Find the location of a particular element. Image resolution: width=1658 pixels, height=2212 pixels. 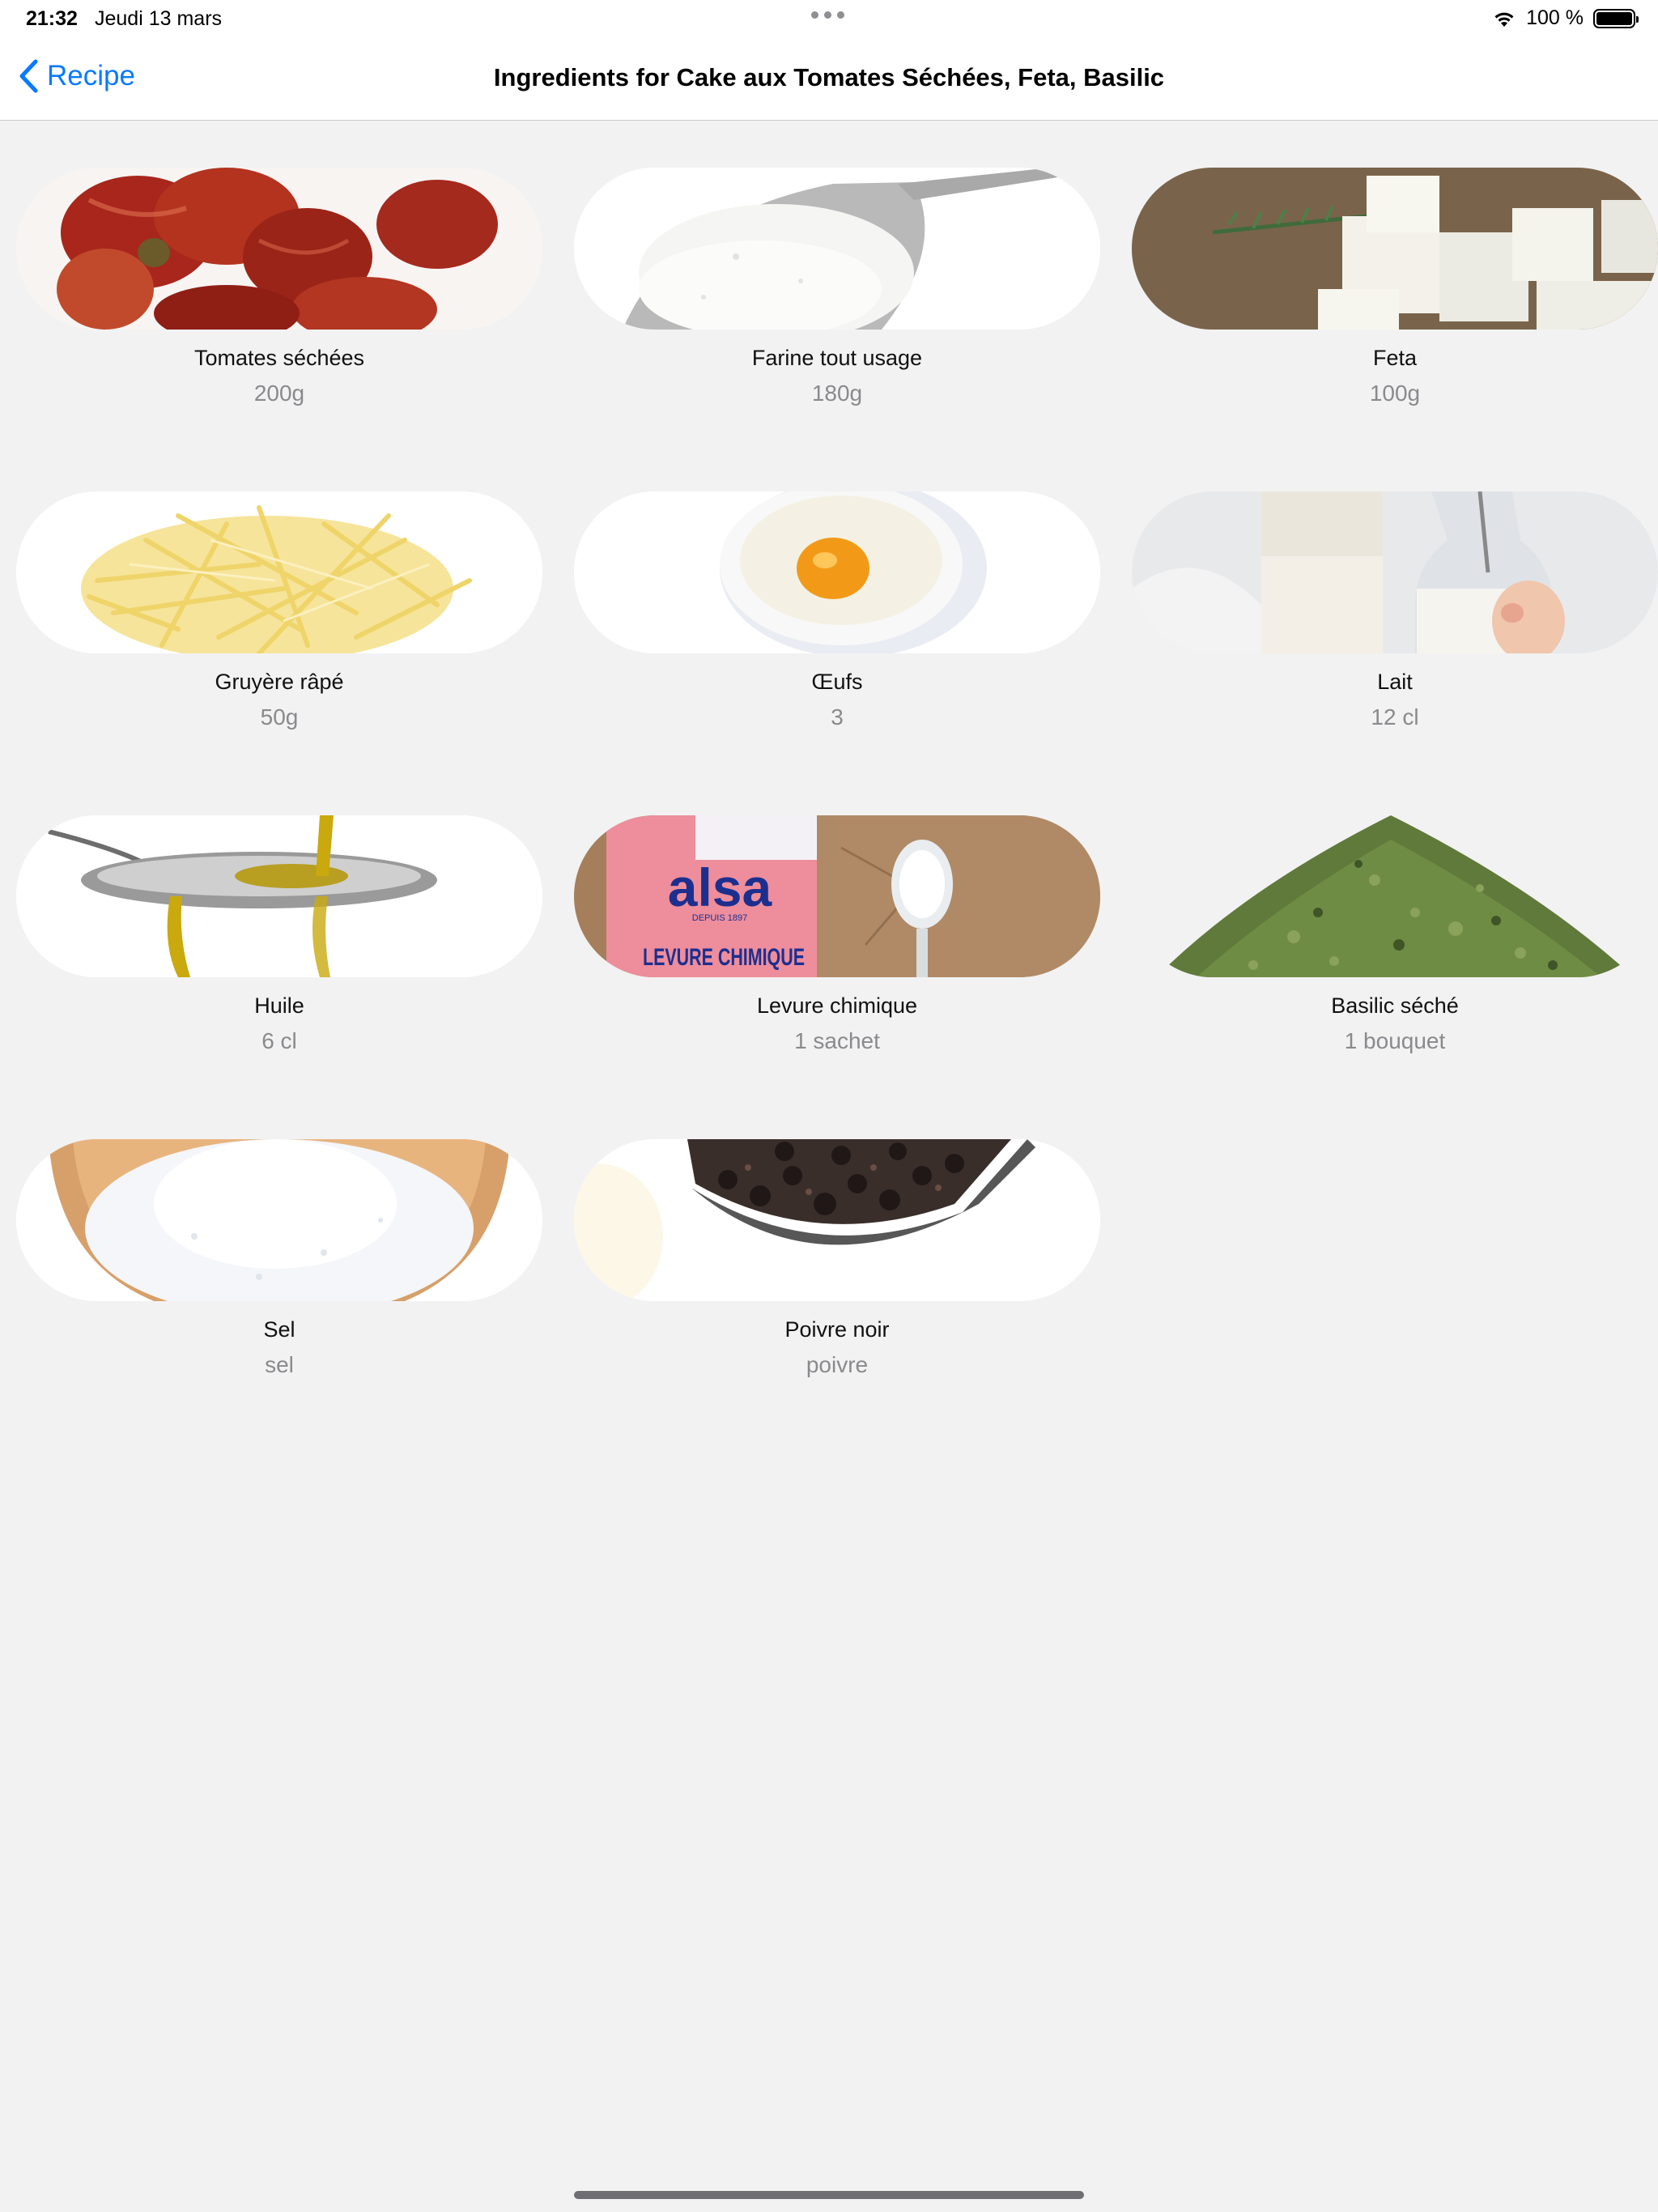

ingredient-quantity: 3 is located at coordinates (837, 717).